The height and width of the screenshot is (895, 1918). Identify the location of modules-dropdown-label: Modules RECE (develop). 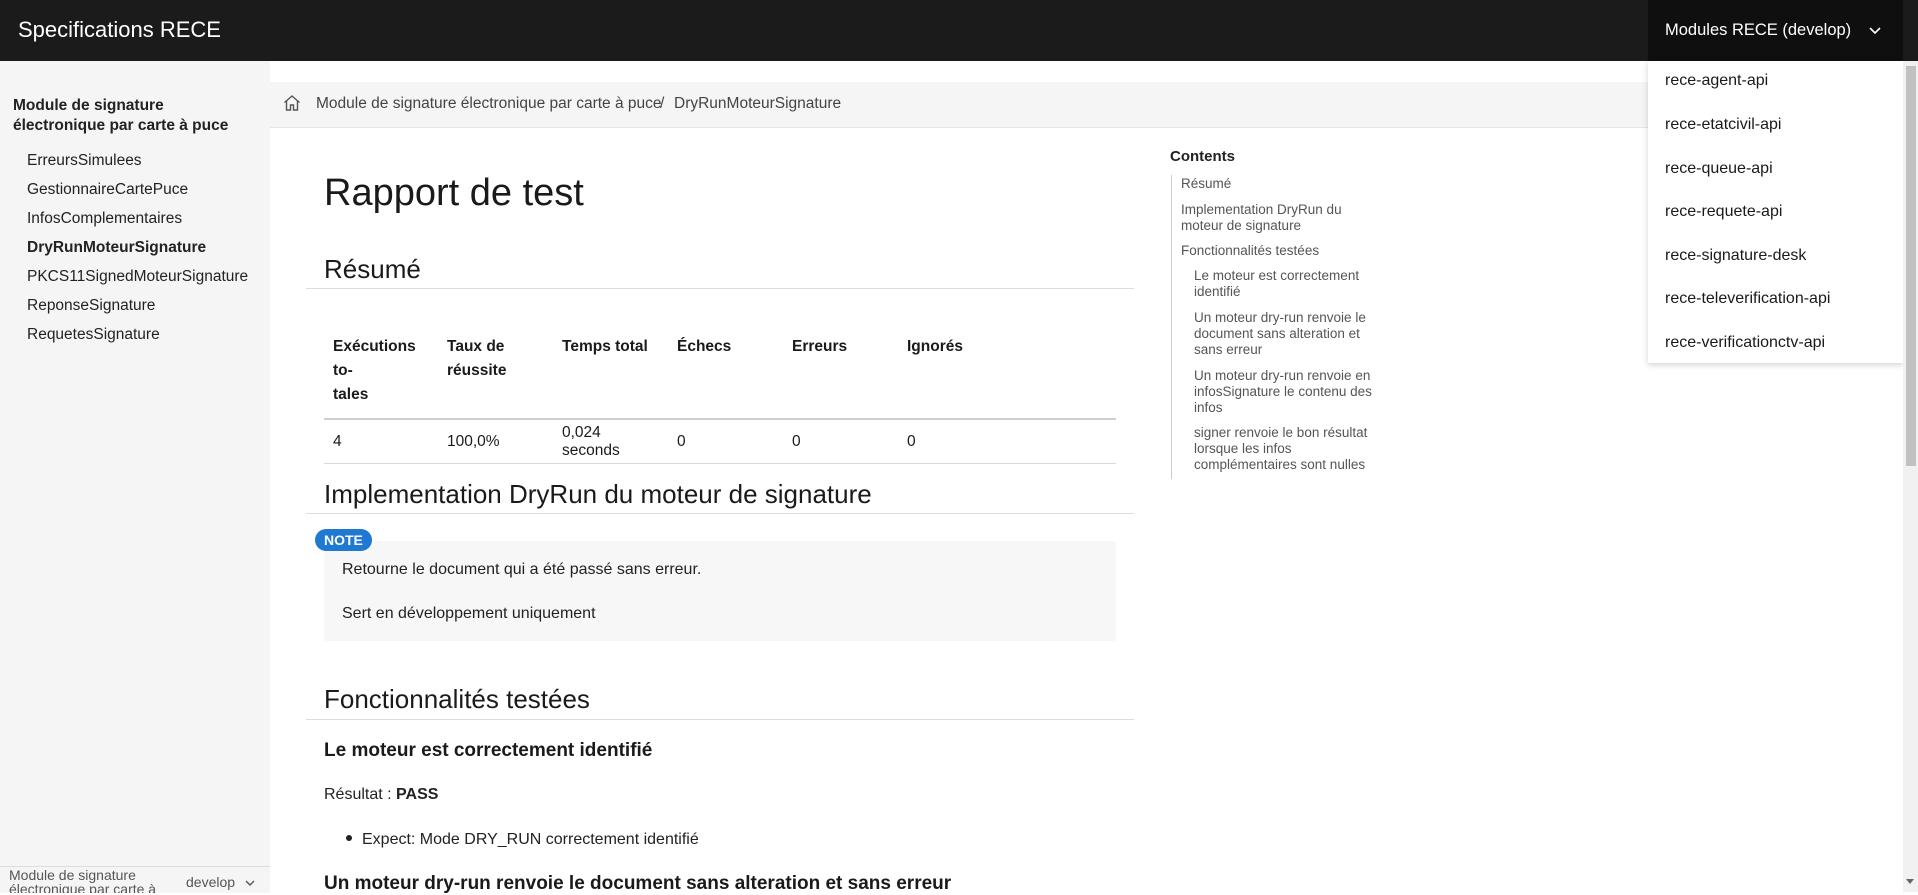
(1758, 30).